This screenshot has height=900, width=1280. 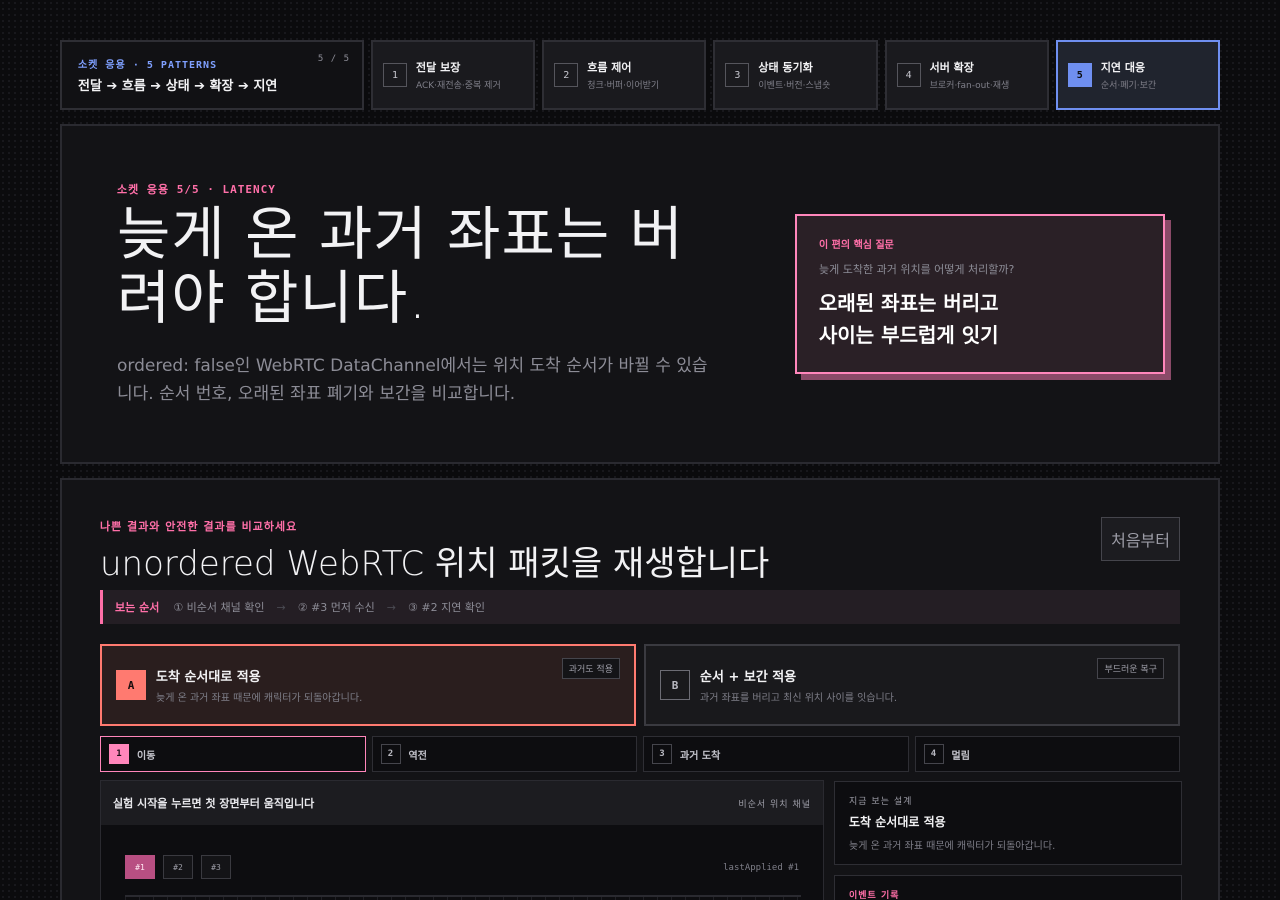 What do you see at coordinates (785, 67) in the screenshot?
I see `step-title: 상태 동기화` at bounding box center [785, 67].